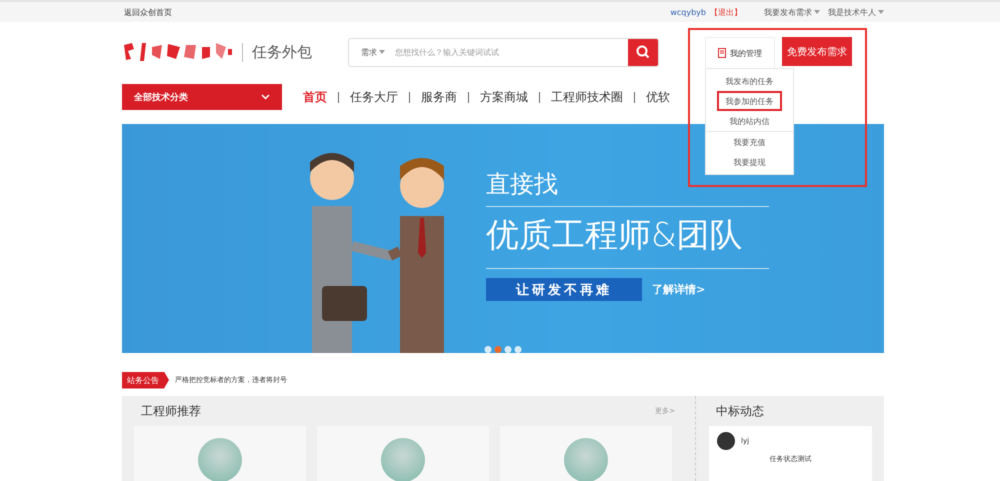 This screenshot has width=1000, height=481. What do you see at coordinates (438, 97) in the screenshot?
I see `nav-link: 服务商` at bounding box center [438, 97].